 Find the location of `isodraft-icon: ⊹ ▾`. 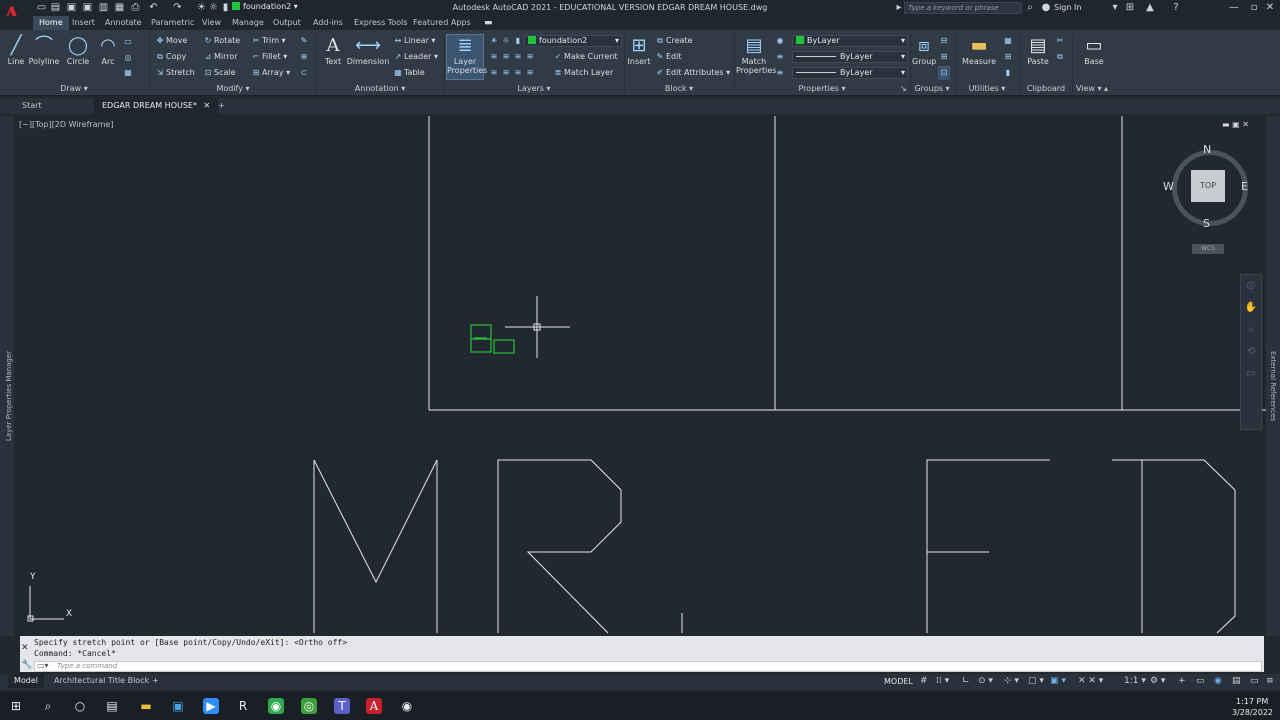

isodraft-icon: ⊹ ▾ is located at coordinates (1011, 681).